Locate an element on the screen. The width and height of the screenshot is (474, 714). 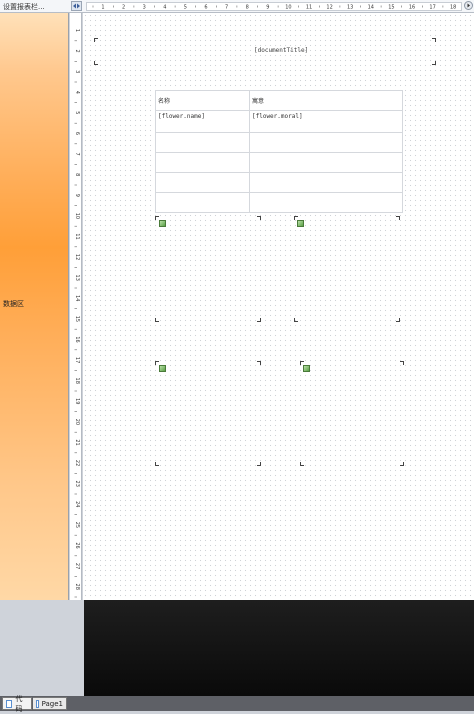
title-box-corner-bl is located at coordinates (96, 63).